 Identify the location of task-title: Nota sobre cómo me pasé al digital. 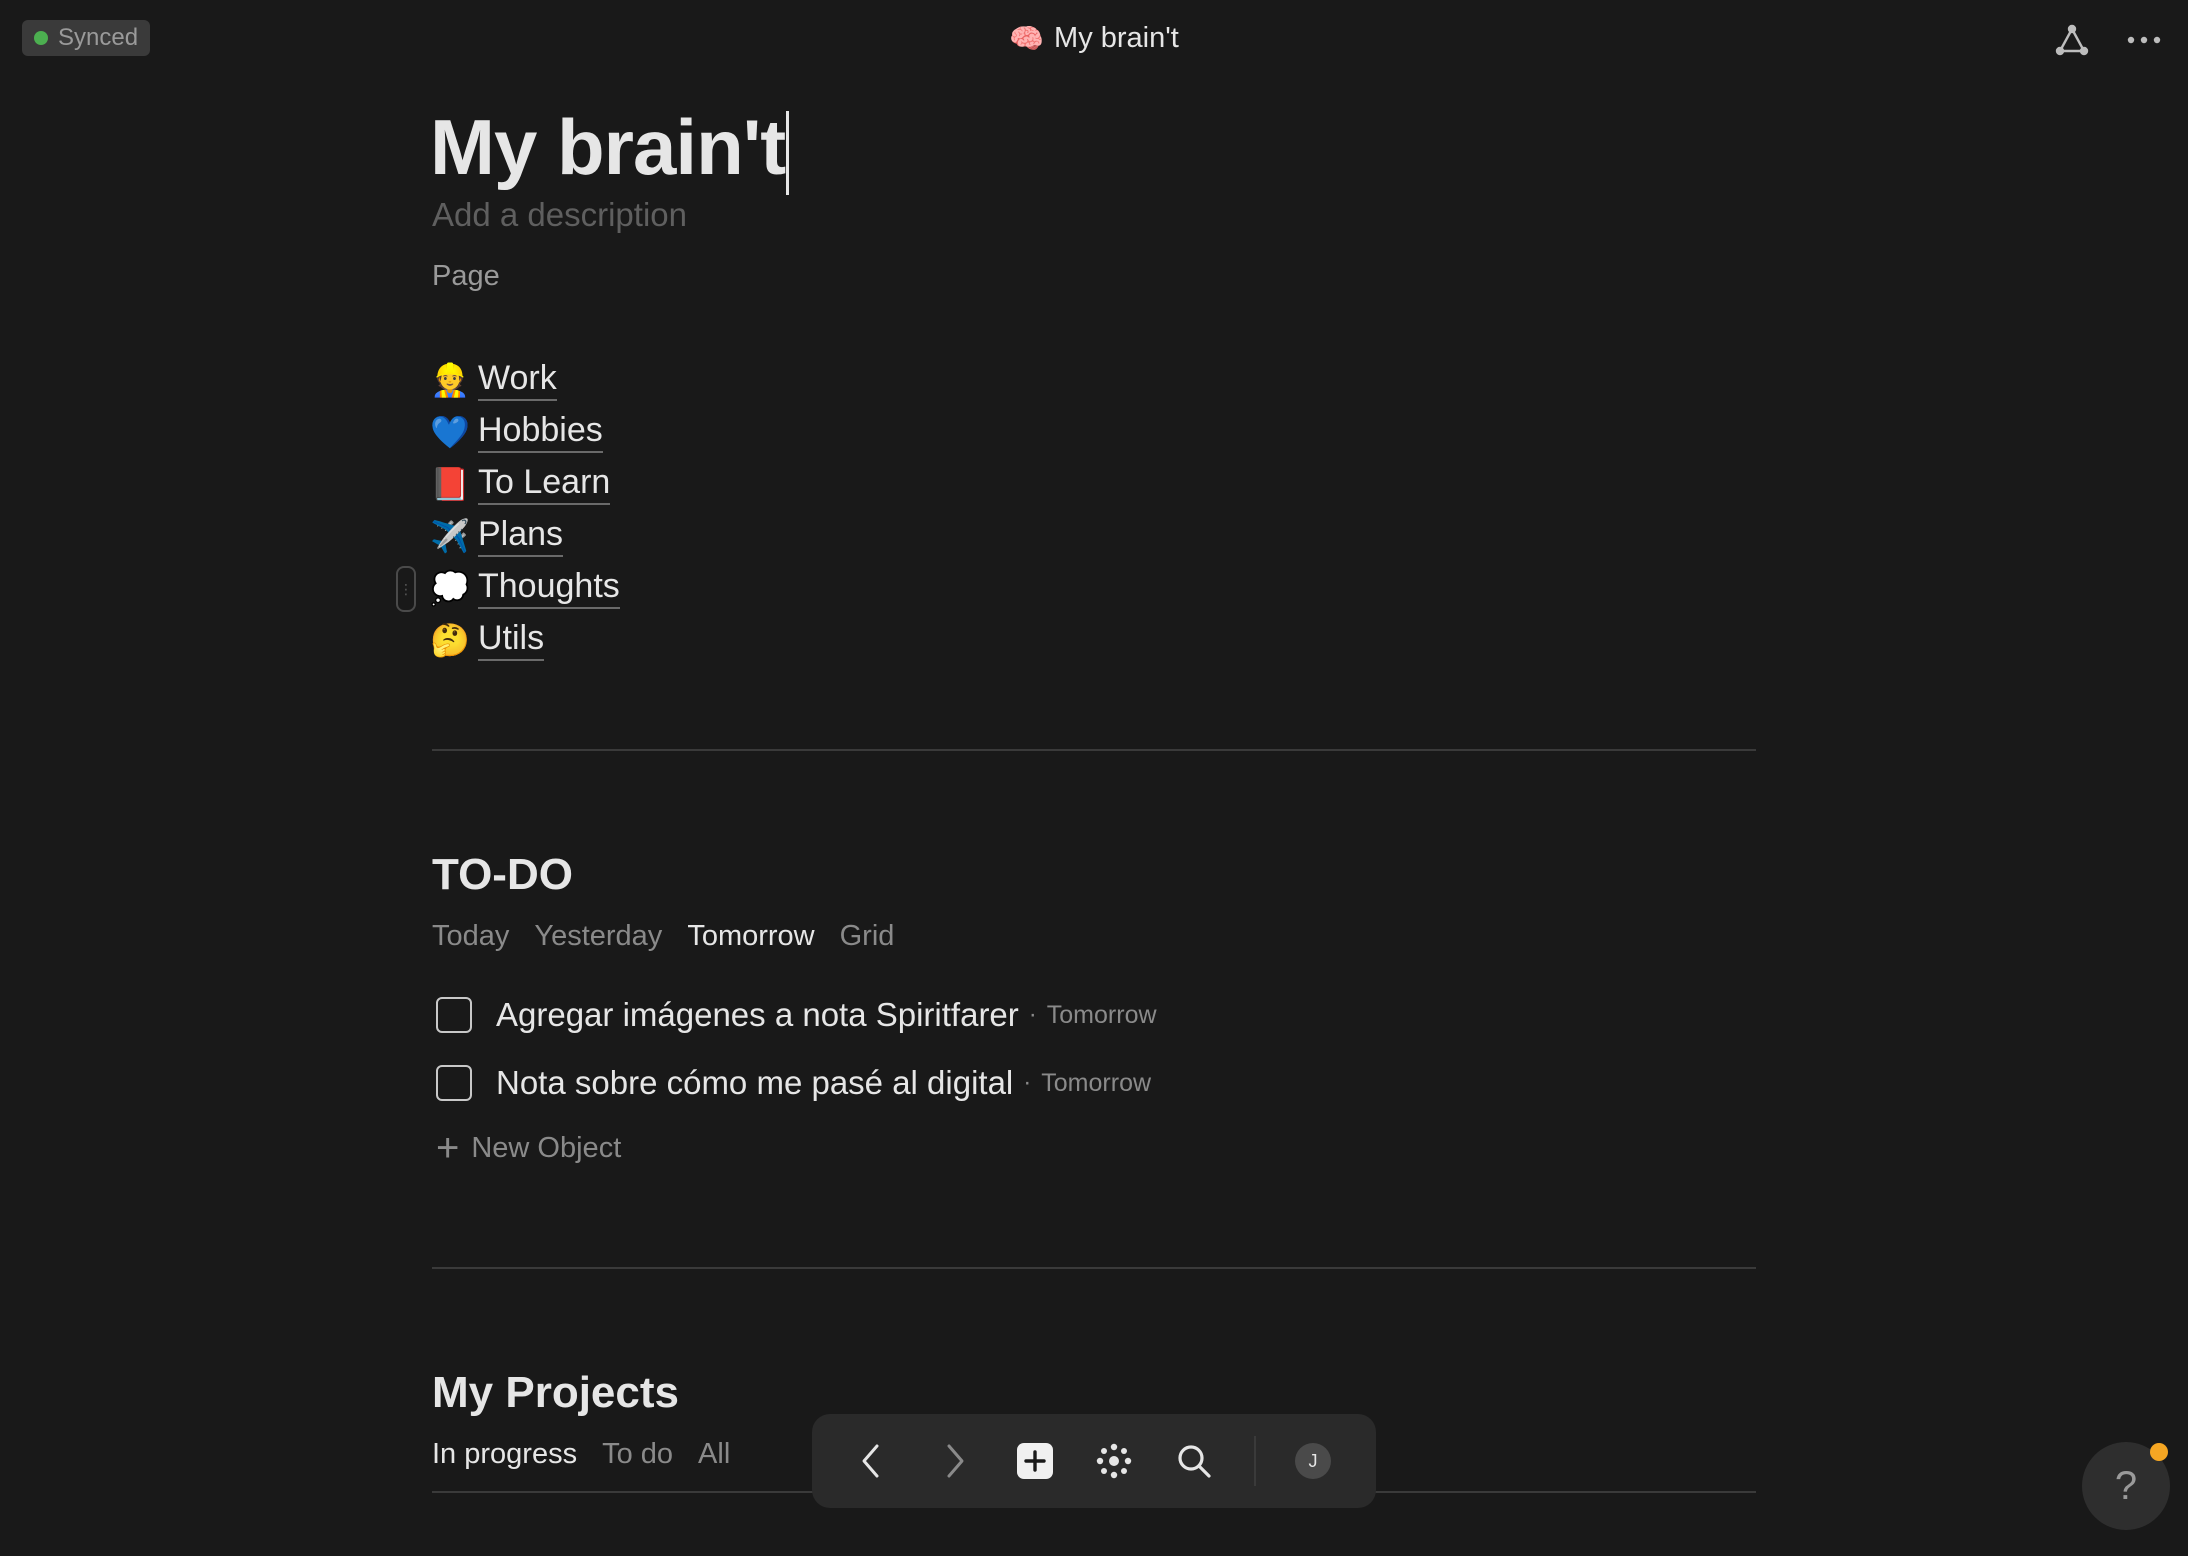
(754, 1083).